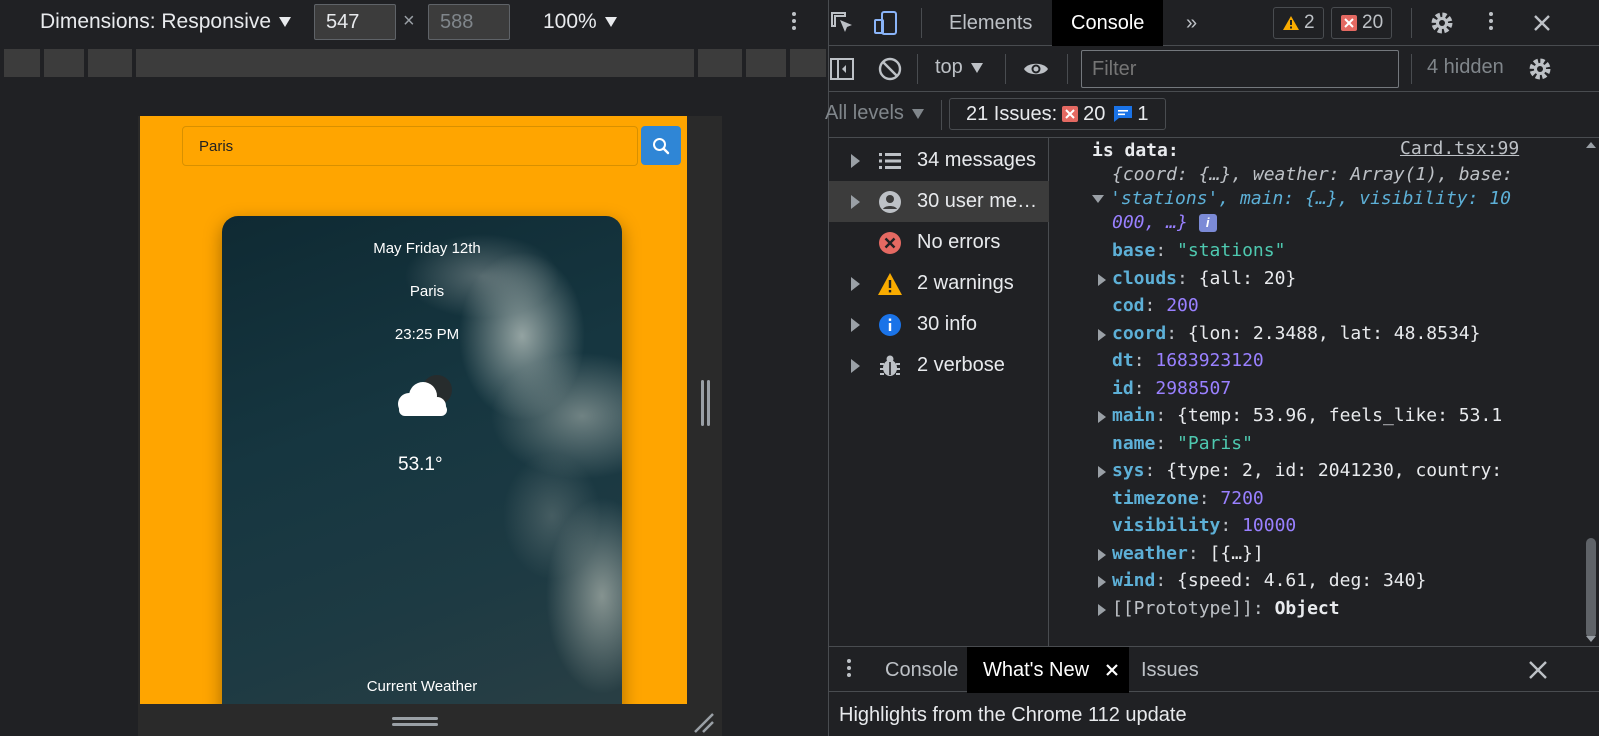 Image resolution: width=1599 pixels, height=736 pixels. Describe the element at coordinates (1289, 333) in the screenshot. I see `object-property-row: coord: {lon: 2.3488, lat: 48.8534}` at that location.